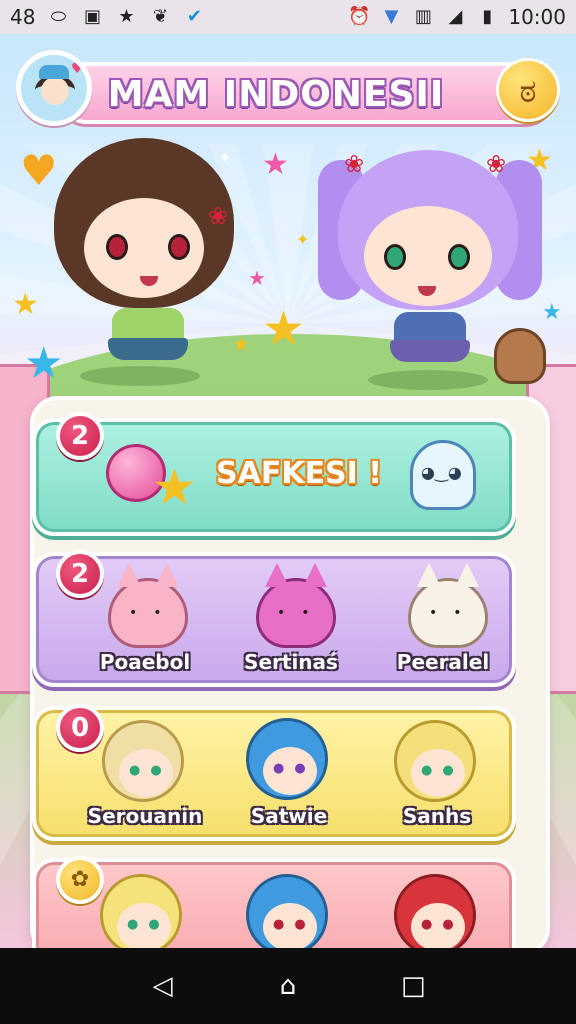 This screenshot has height=1024, width=576. Describe the element at coordinates (92, 16) in the screenshot. I see `picture-icon: ▣` at that location.